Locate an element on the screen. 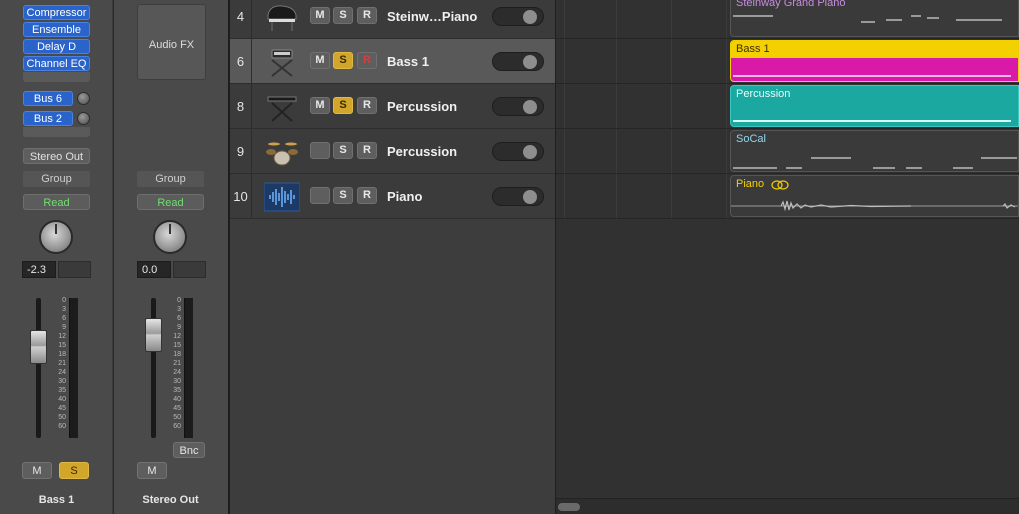 This screenshot has width=1019, height=514. track-row: 6 M S R Bass 1 is located at coordinates (392, 61).